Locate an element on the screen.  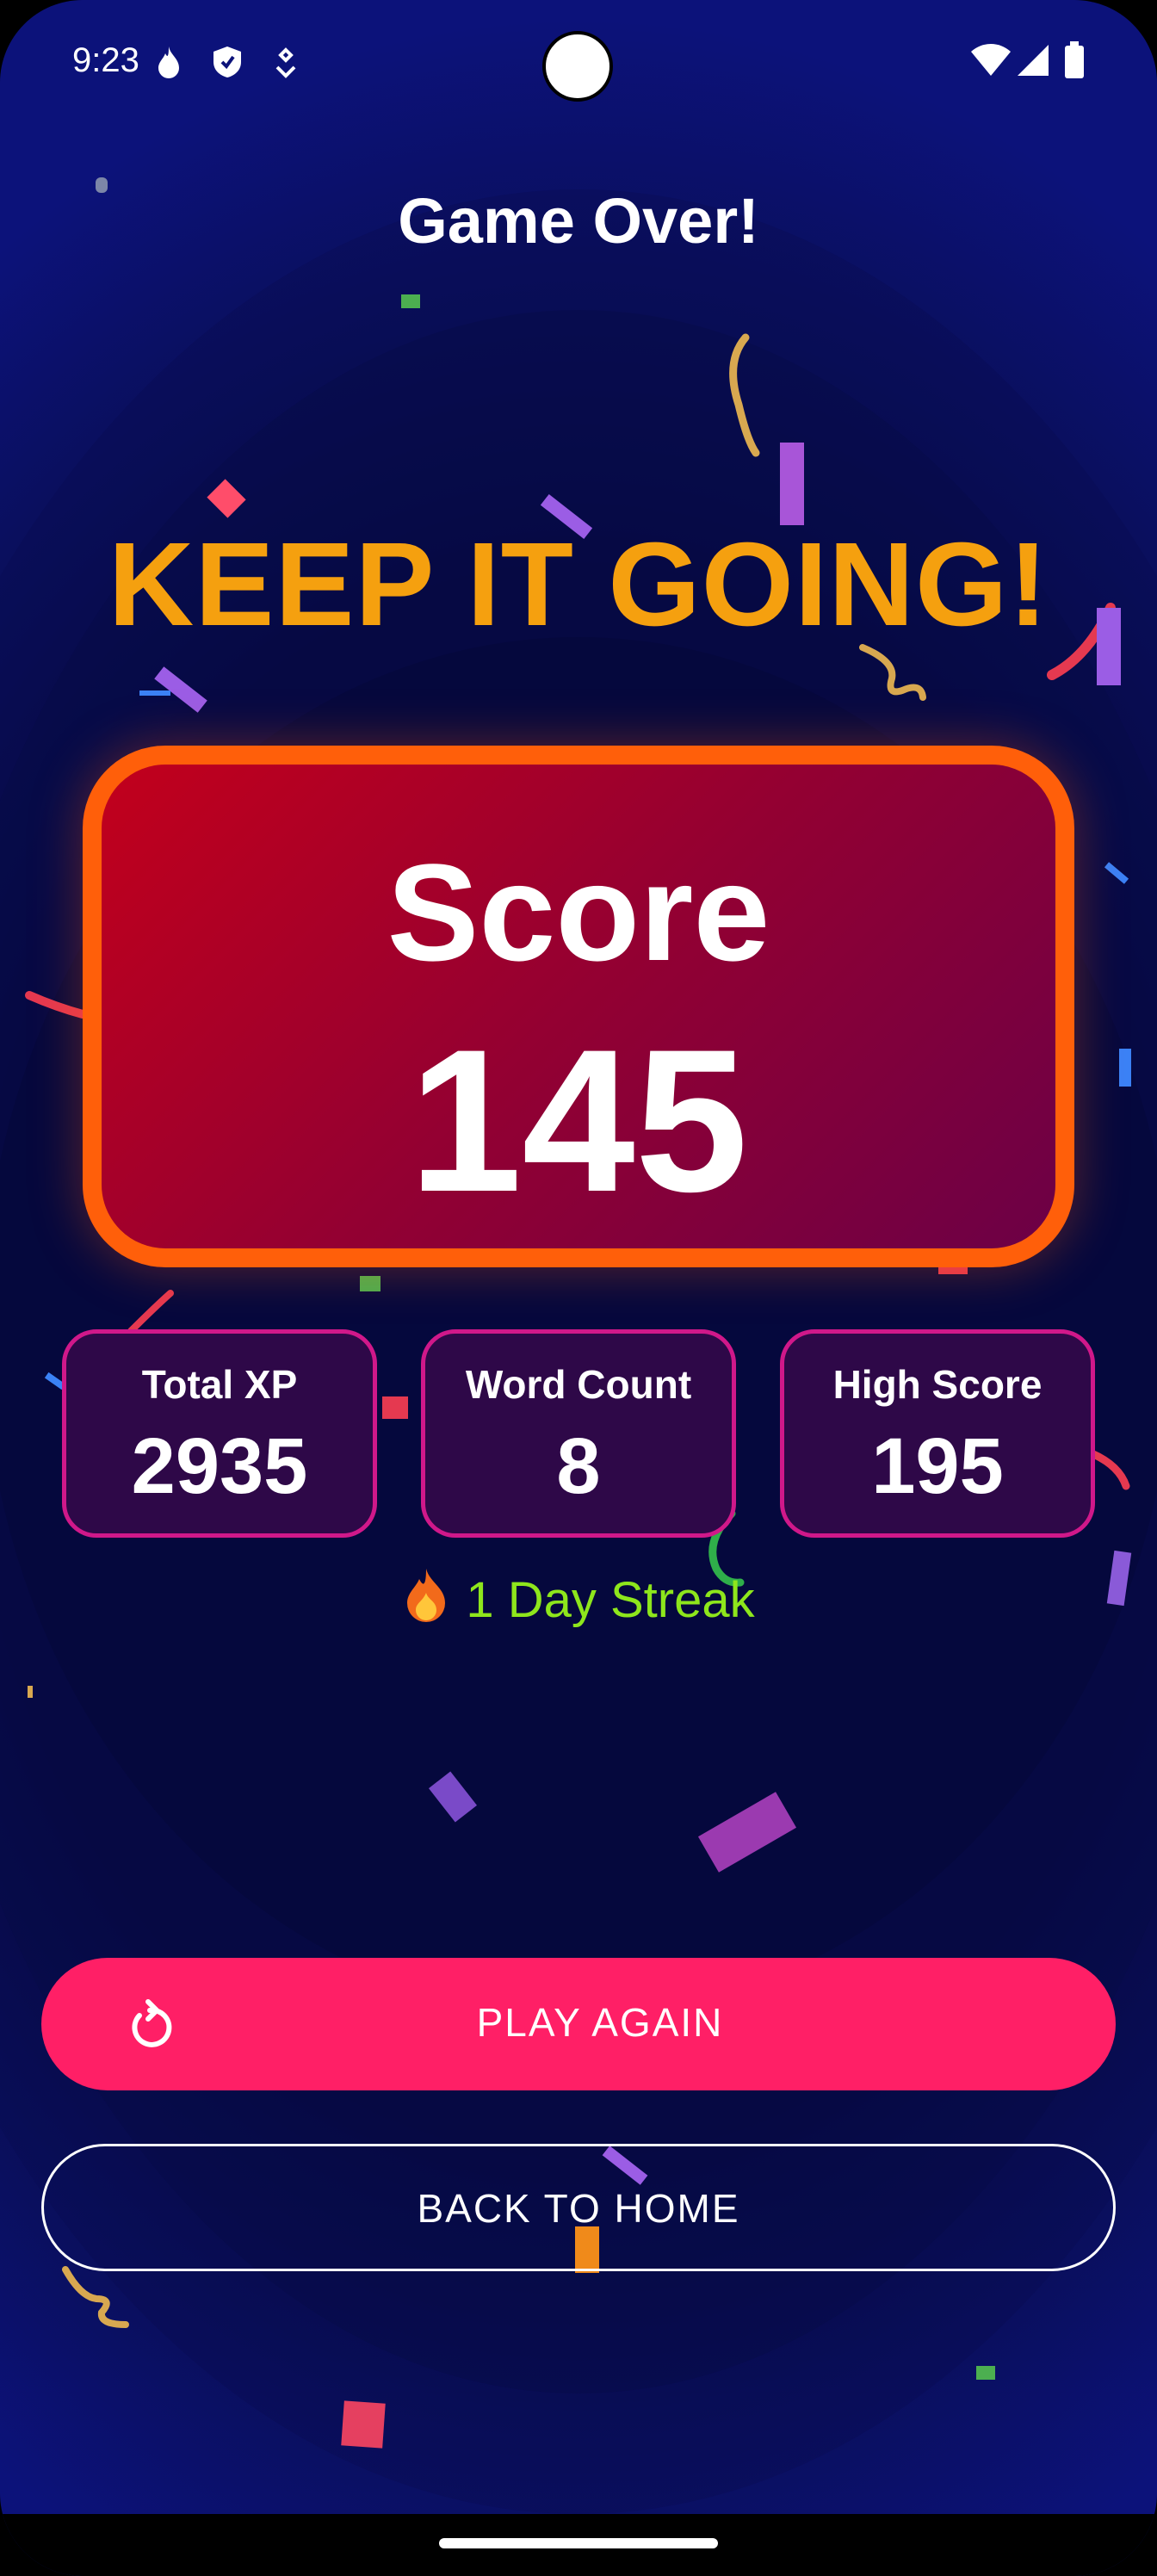
shield-icon is located at coordinates (228, 64).